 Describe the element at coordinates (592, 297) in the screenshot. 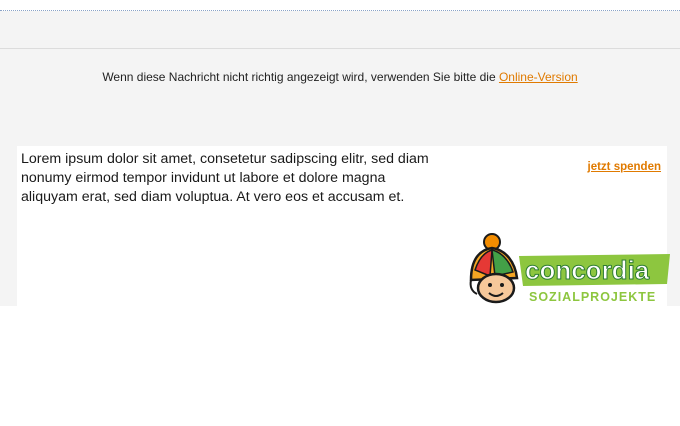

I see `logo-tagline: SOZIALPROJEKTE` at that location.